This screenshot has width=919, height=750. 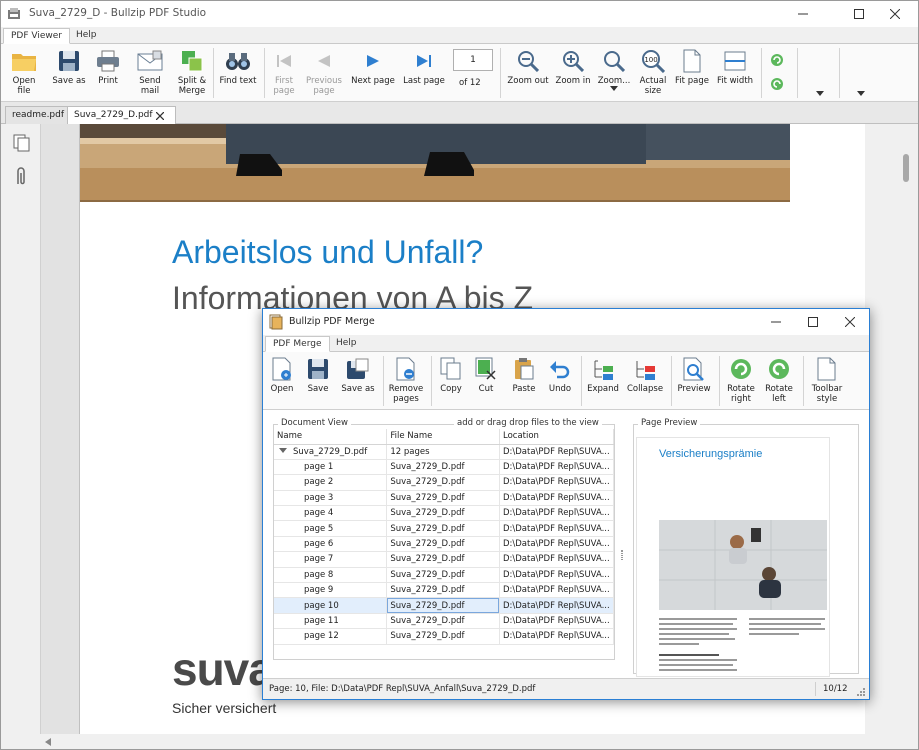 I want to click on cover-photo, so click(x=435, y=163).